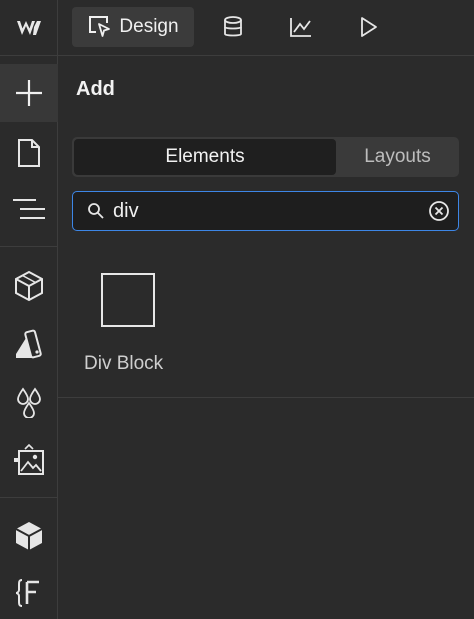  What do you see at coordinates (29, 28) in the screenshot?
I see `webflow-logo-icon` at bounding box center [29, 28].